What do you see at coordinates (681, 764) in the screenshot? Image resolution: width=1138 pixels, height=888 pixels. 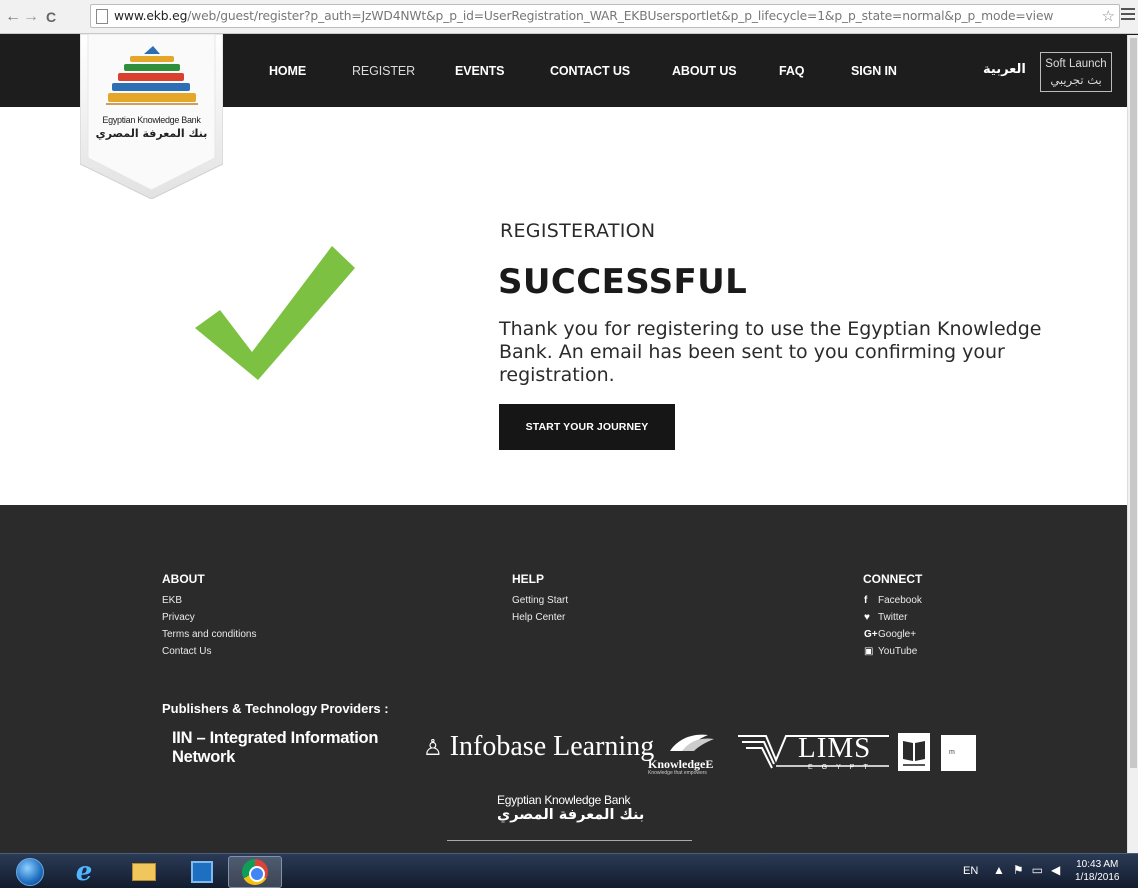 I see `knowledgee-logo-text: KnowledgeE` at bounding box center [681, 764].